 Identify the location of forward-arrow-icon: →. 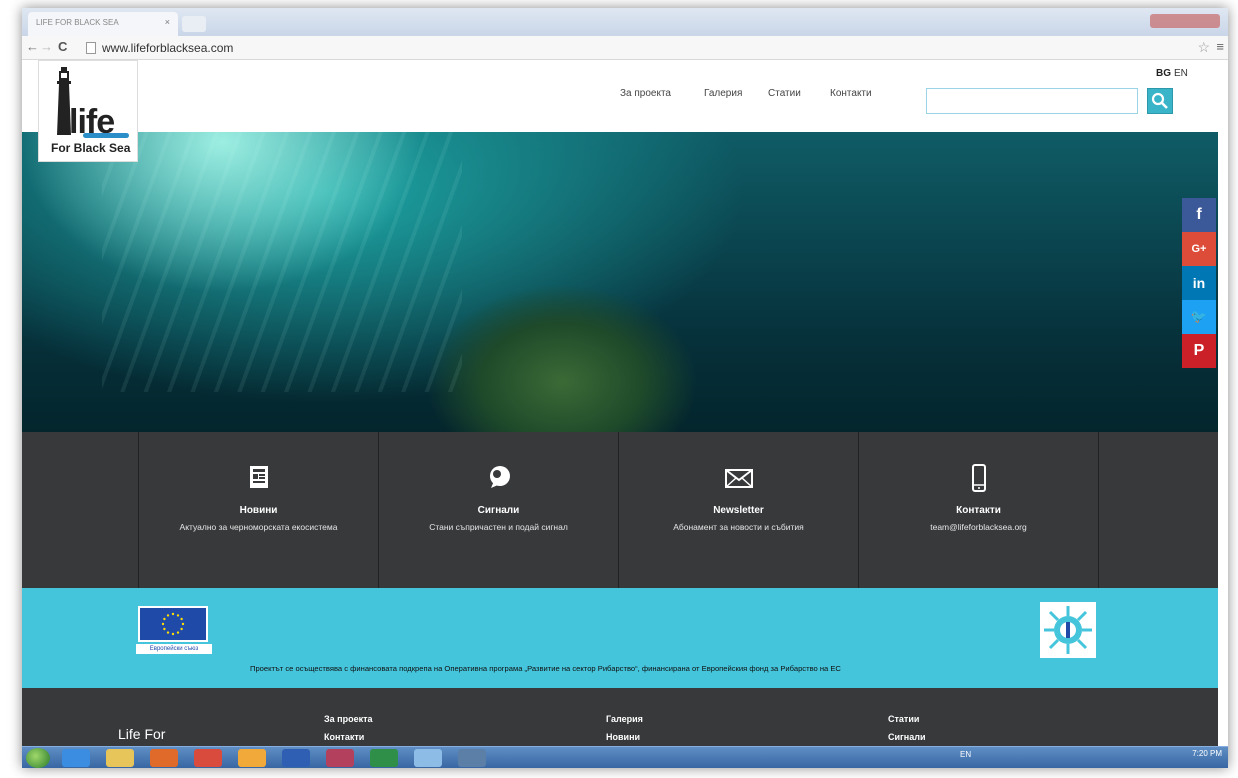
(46, 46).